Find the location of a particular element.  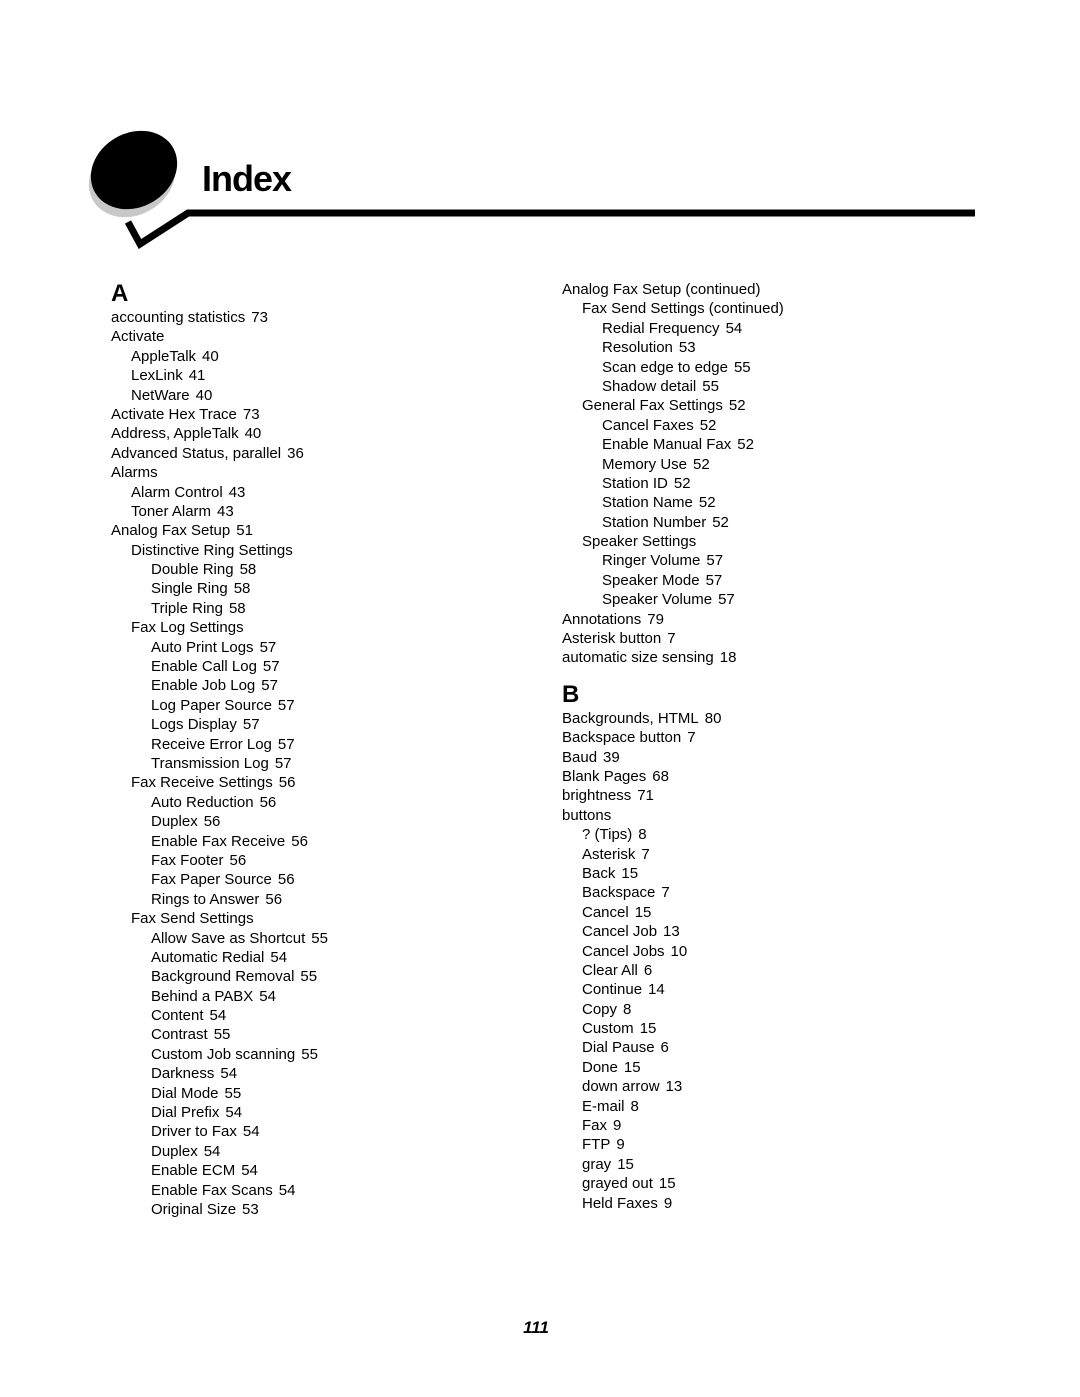

page-reference-link: 71 is located at coordinates (645, 795).